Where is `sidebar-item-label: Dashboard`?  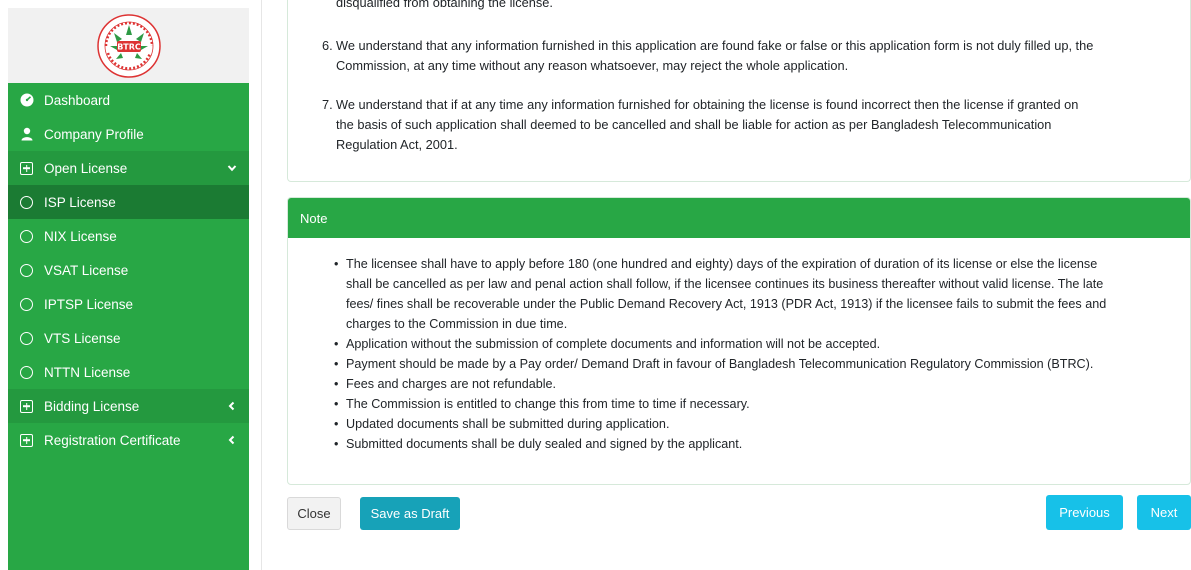
sidebar-item-label: Dashboard is located at coordinates (77, 100).